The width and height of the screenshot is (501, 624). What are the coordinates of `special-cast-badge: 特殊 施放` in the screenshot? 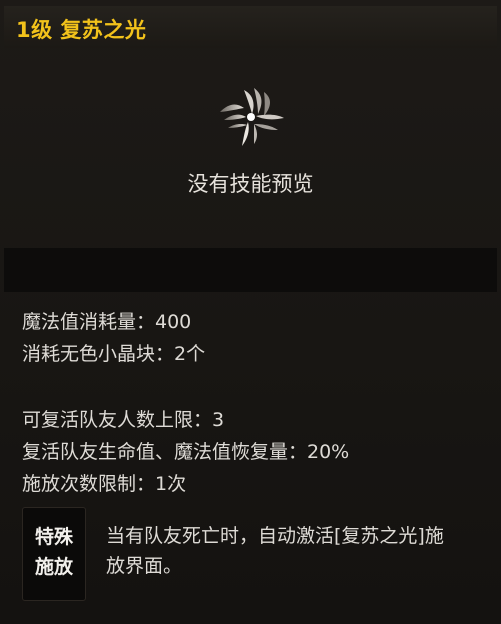 It's located at (54, 554).